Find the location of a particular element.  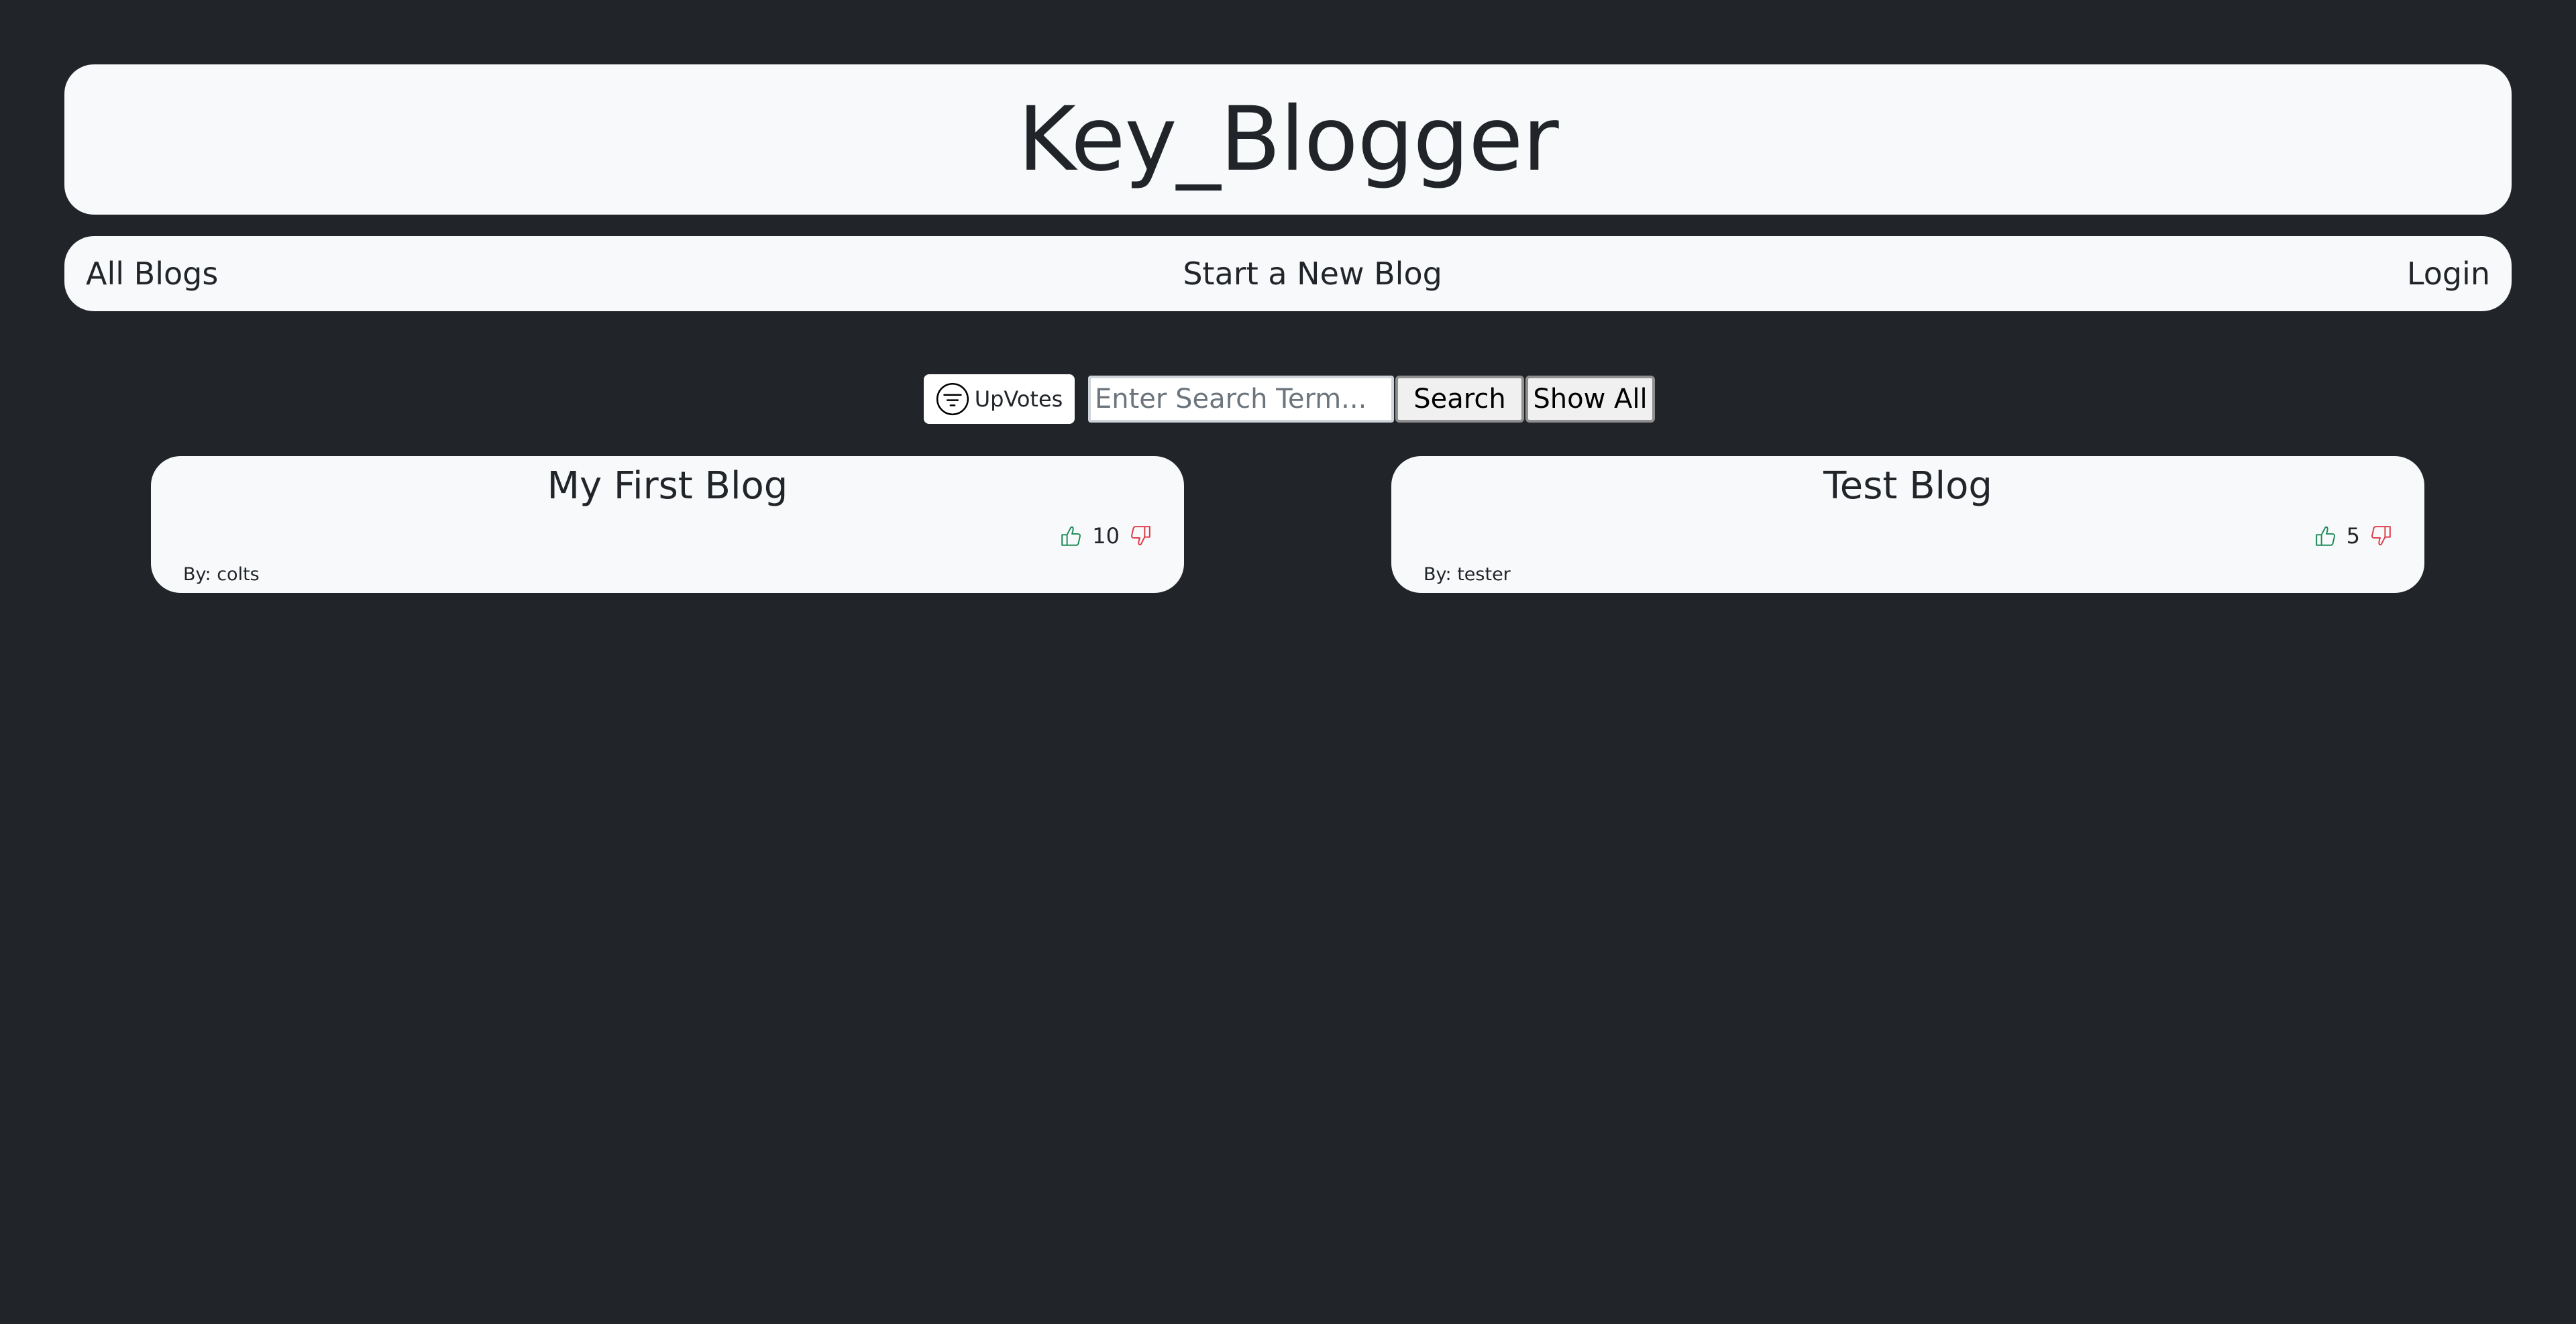

nav-login-link: Login is located at coordinates (2448, 274).